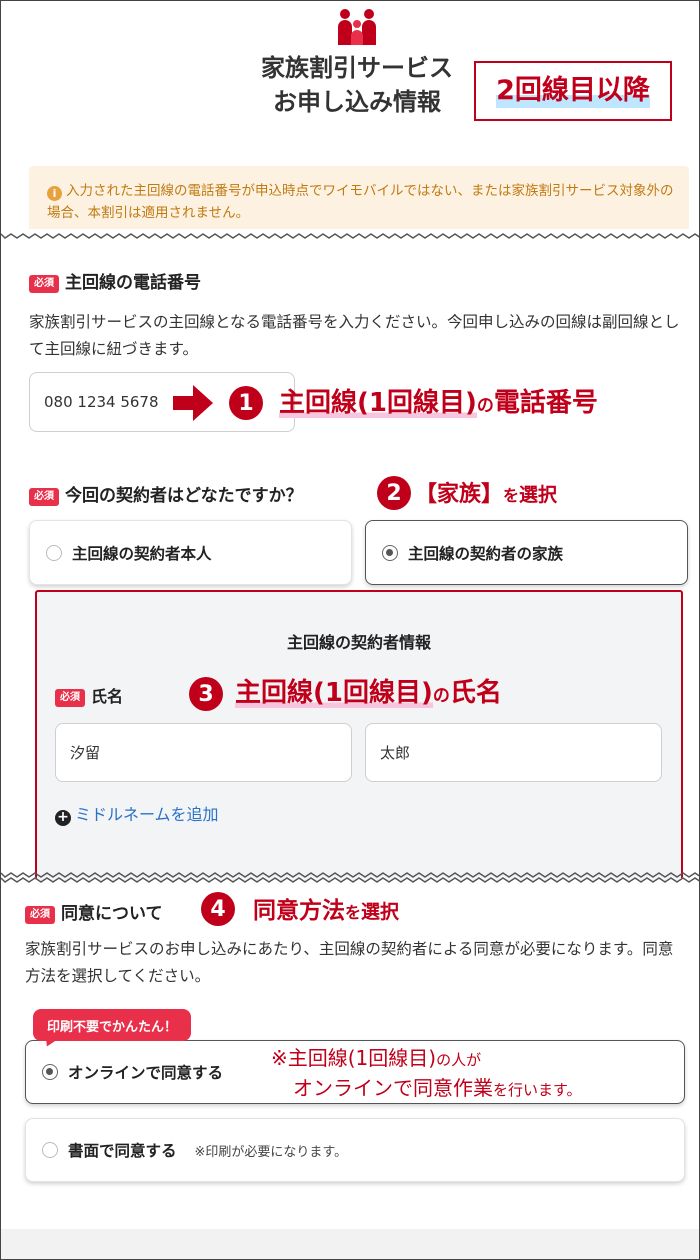  I want to click on annotation-1-tail: 電話番号, so click(545, 403).